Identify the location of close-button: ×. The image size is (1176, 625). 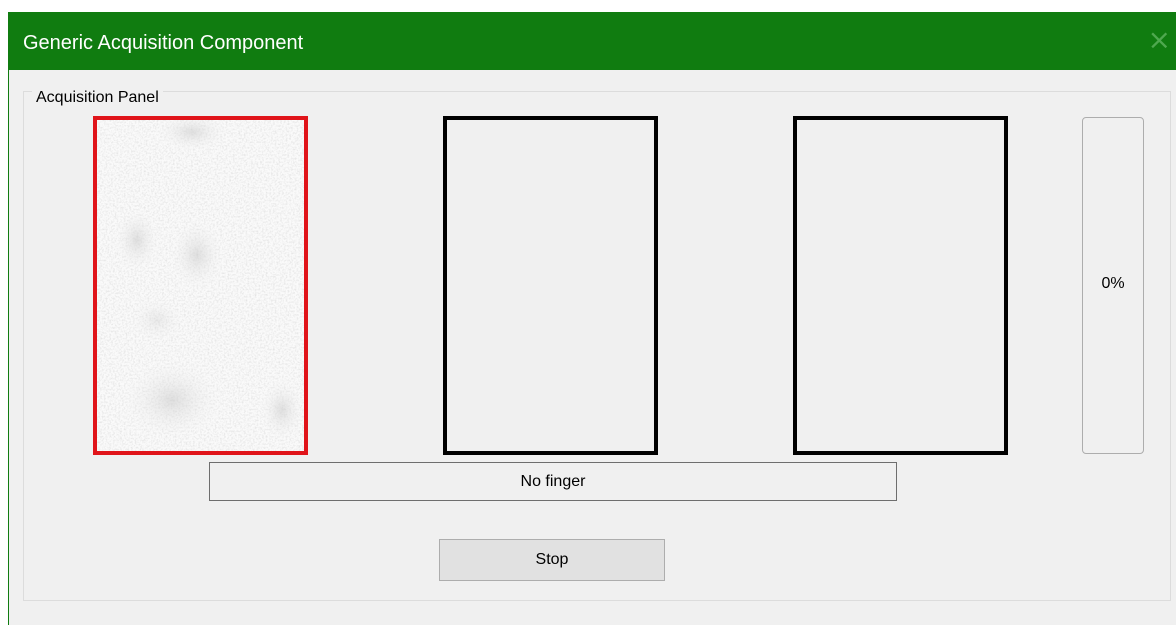
(1161, 41).